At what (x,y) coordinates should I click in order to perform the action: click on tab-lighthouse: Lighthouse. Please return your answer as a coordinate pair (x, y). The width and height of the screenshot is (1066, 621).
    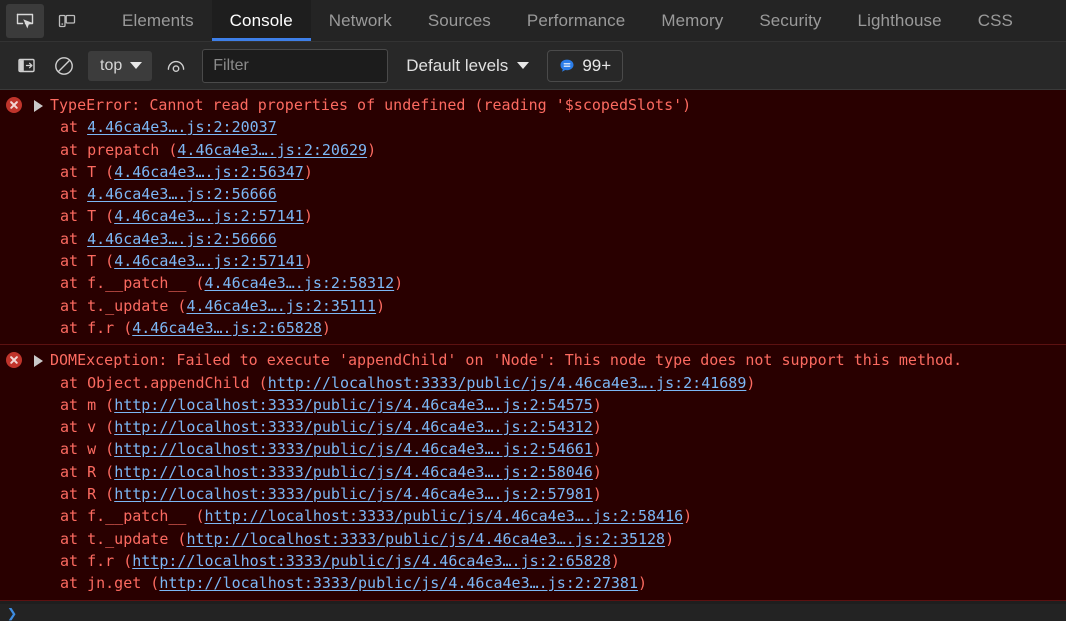
    Looking at the image, I should click on (900, 20).